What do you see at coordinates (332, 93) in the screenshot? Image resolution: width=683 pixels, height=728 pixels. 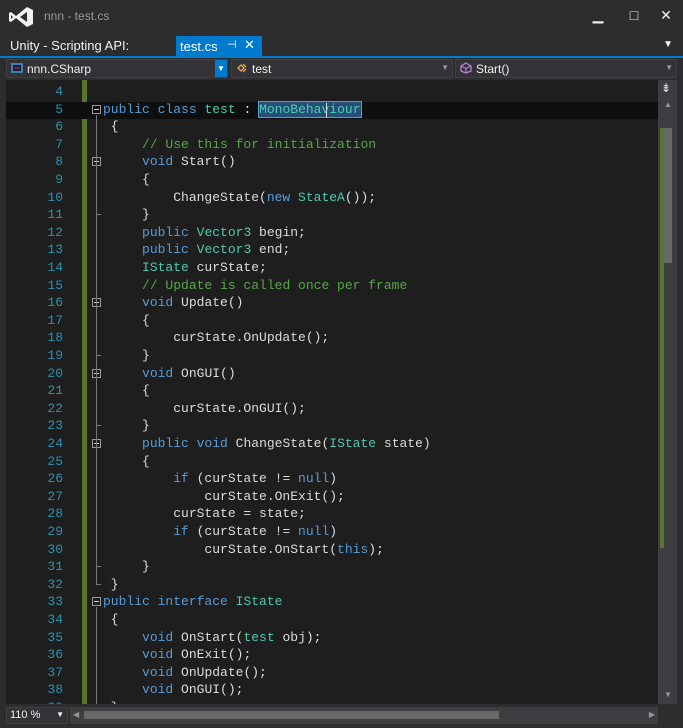 I see `code-line: 4` at bounding box center [332, 93].